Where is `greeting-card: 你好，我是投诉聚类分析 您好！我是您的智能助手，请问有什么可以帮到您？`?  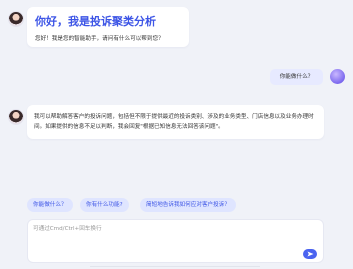
greeting-card: 你好，我是投诉聚类分析 您好！我是您的智能助手，请问有什么可以帮到您？ is located at coordinates (108, 27).